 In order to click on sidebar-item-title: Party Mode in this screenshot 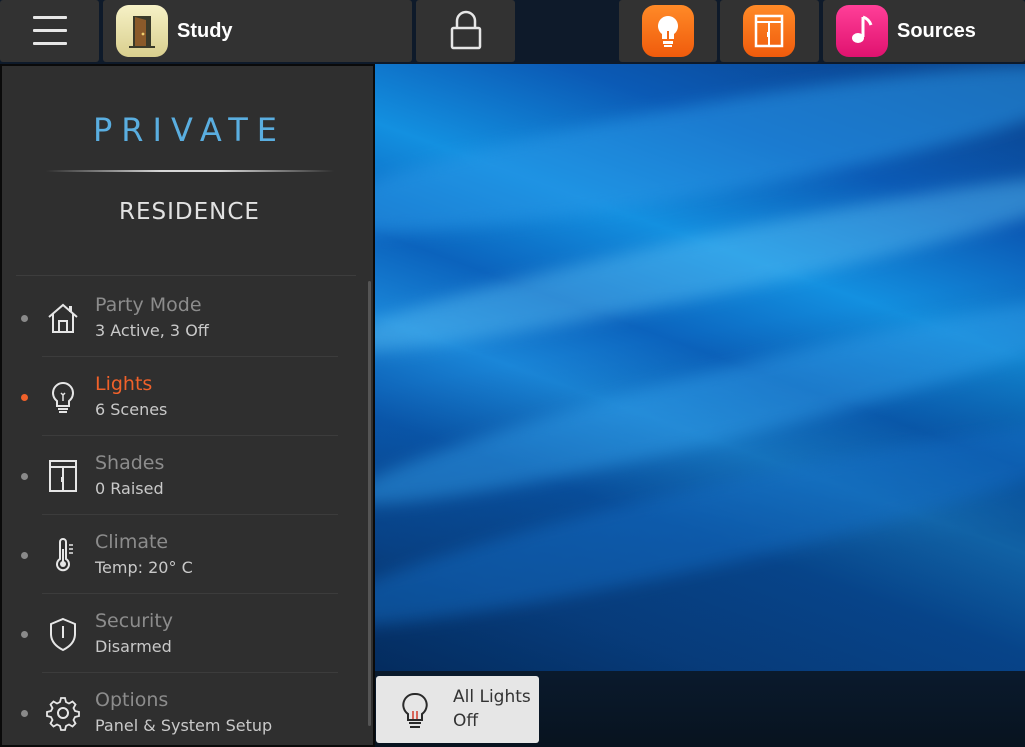, I will do `click(148, 305)`.